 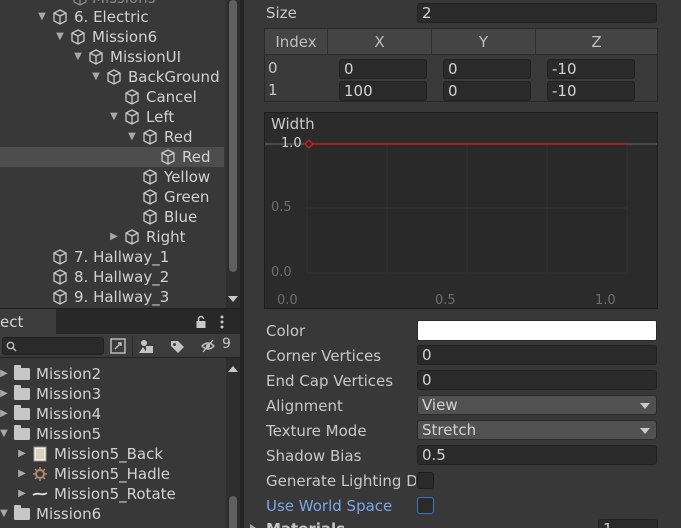 I want to click on list-item: ▼ Mission6, so click(x=113, y=514).